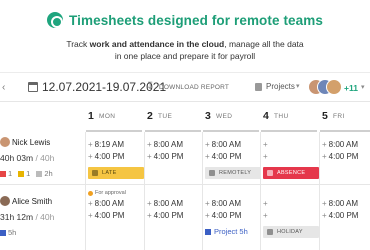  I want to click on timesheet-cell: +8:00 AM +4:00 PM Project 5h, so click(233, 217).